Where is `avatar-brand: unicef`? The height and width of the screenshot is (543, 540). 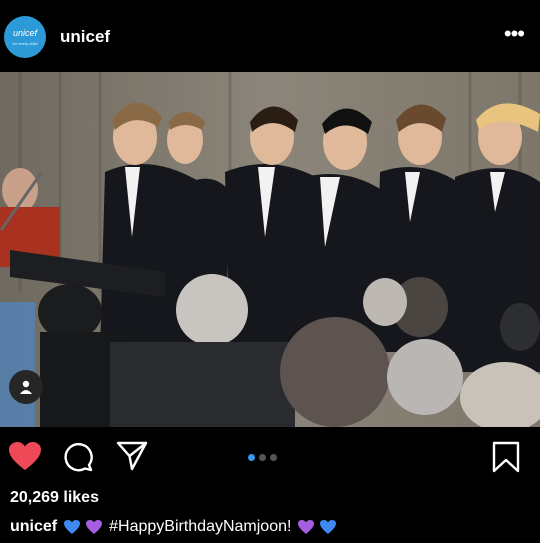
avatar-brand: unicef is located at coordinates (25, 33).